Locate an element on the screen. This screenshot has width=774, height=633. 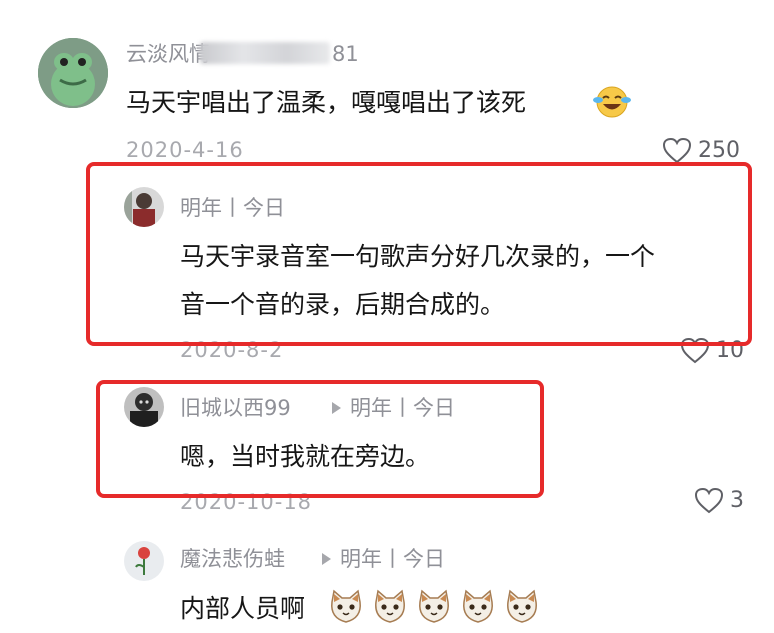
comment-text: 马天宇唱出了温柔，嘎嘎唱出了该死 is located at coordinates (326, 102).